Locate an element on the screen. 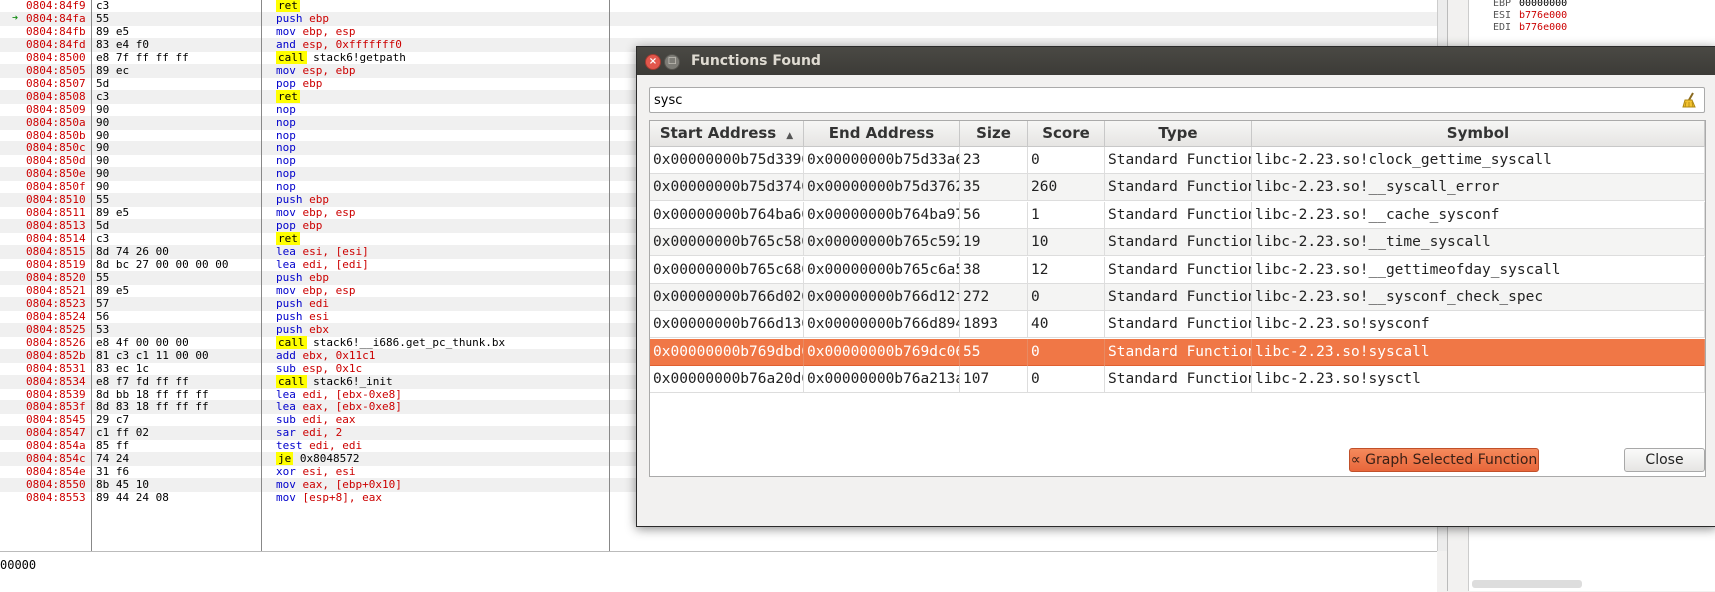 This screenshot has height=592, width=1715. disasm-address: 0804:8500 is located at coordinates (56, 57).